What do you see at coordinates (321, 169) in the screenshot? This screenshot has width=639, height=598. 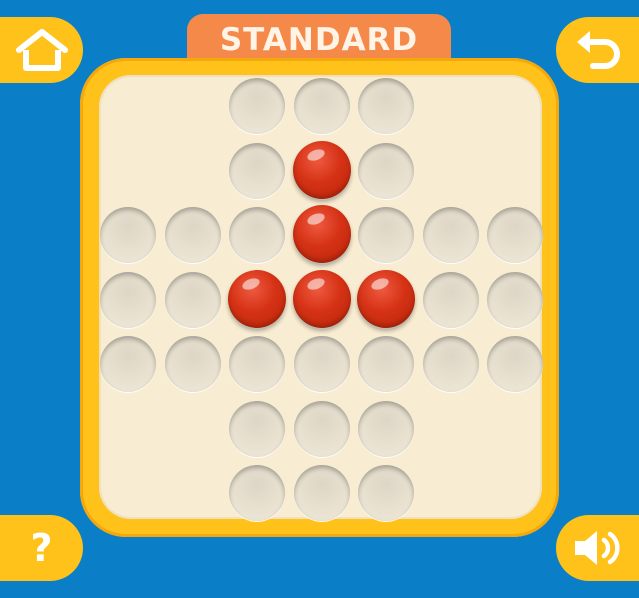 I see `peg-r1-c3` at bounding box center [321, 169].